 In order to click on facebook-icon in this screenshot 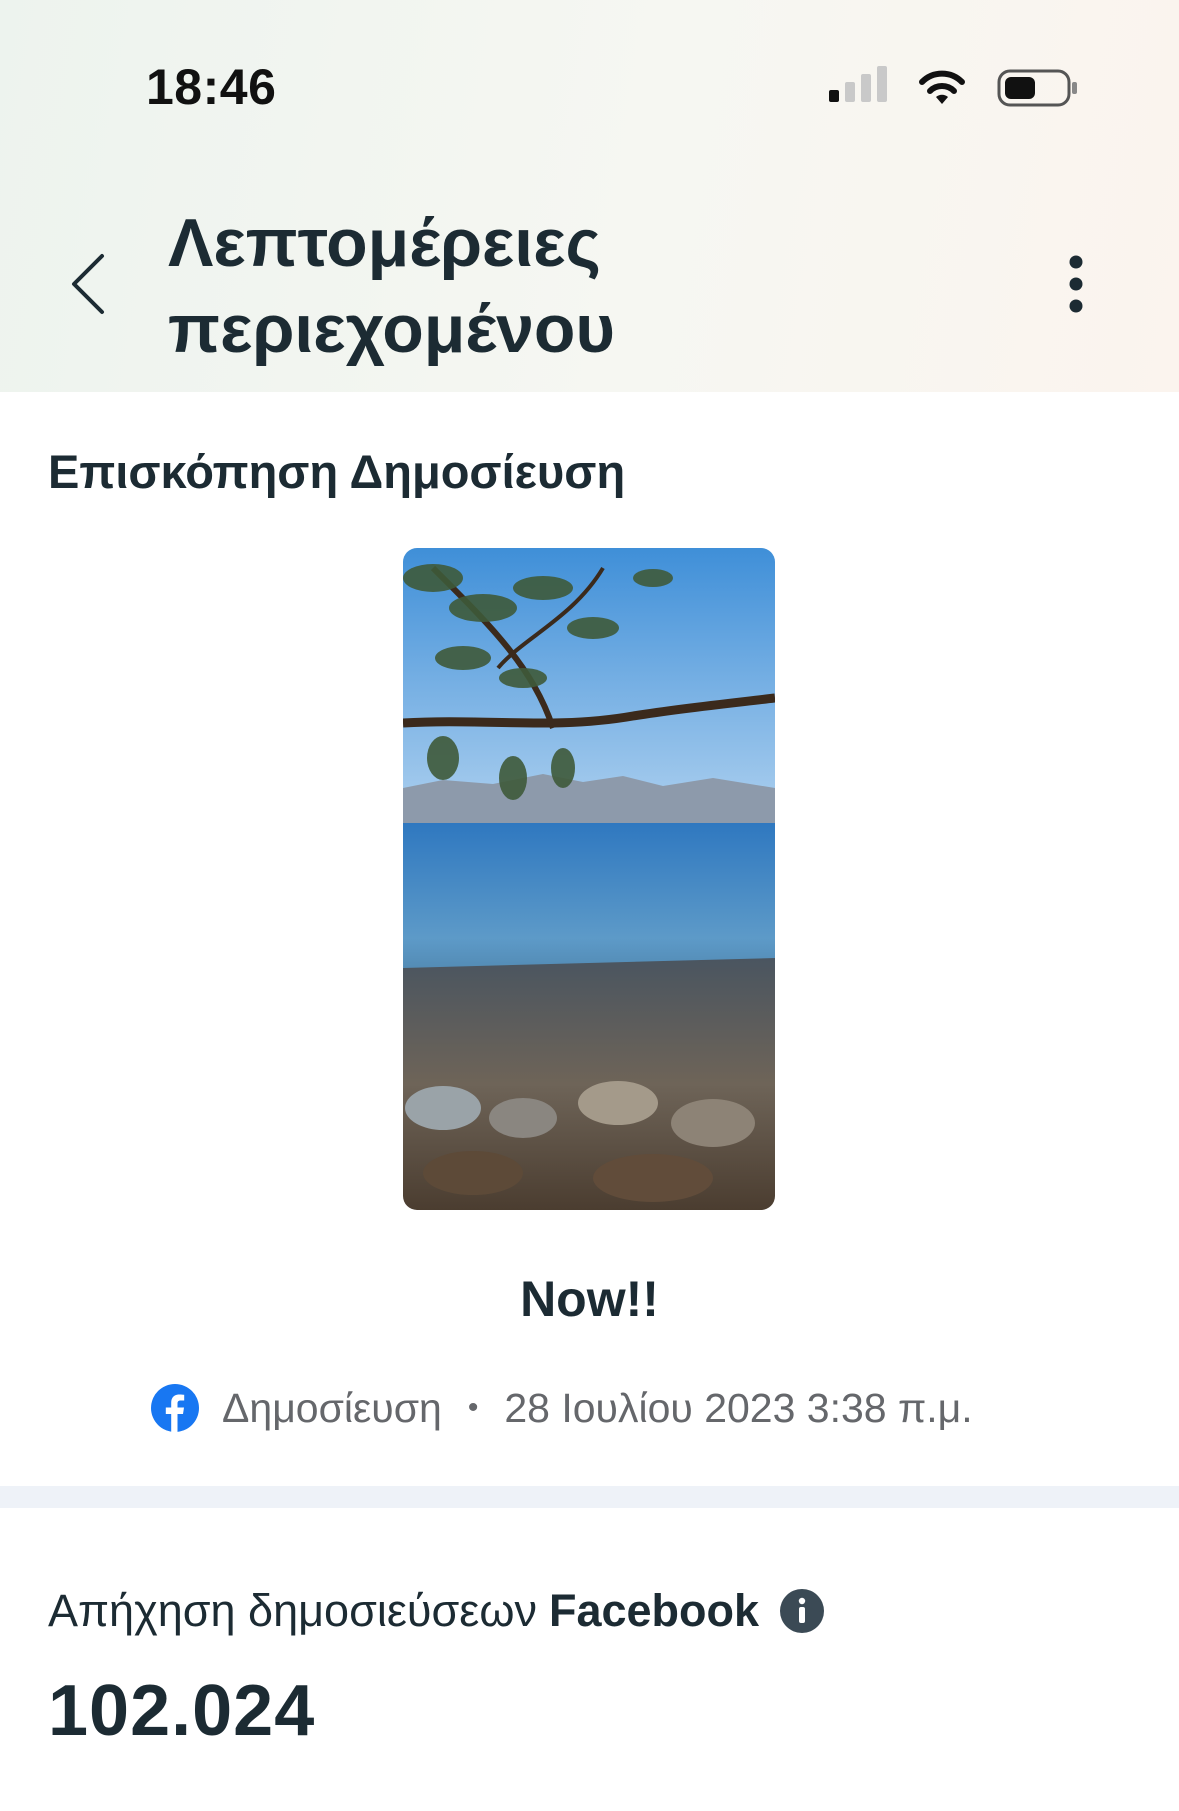, I will do `click(175, 1408)`.